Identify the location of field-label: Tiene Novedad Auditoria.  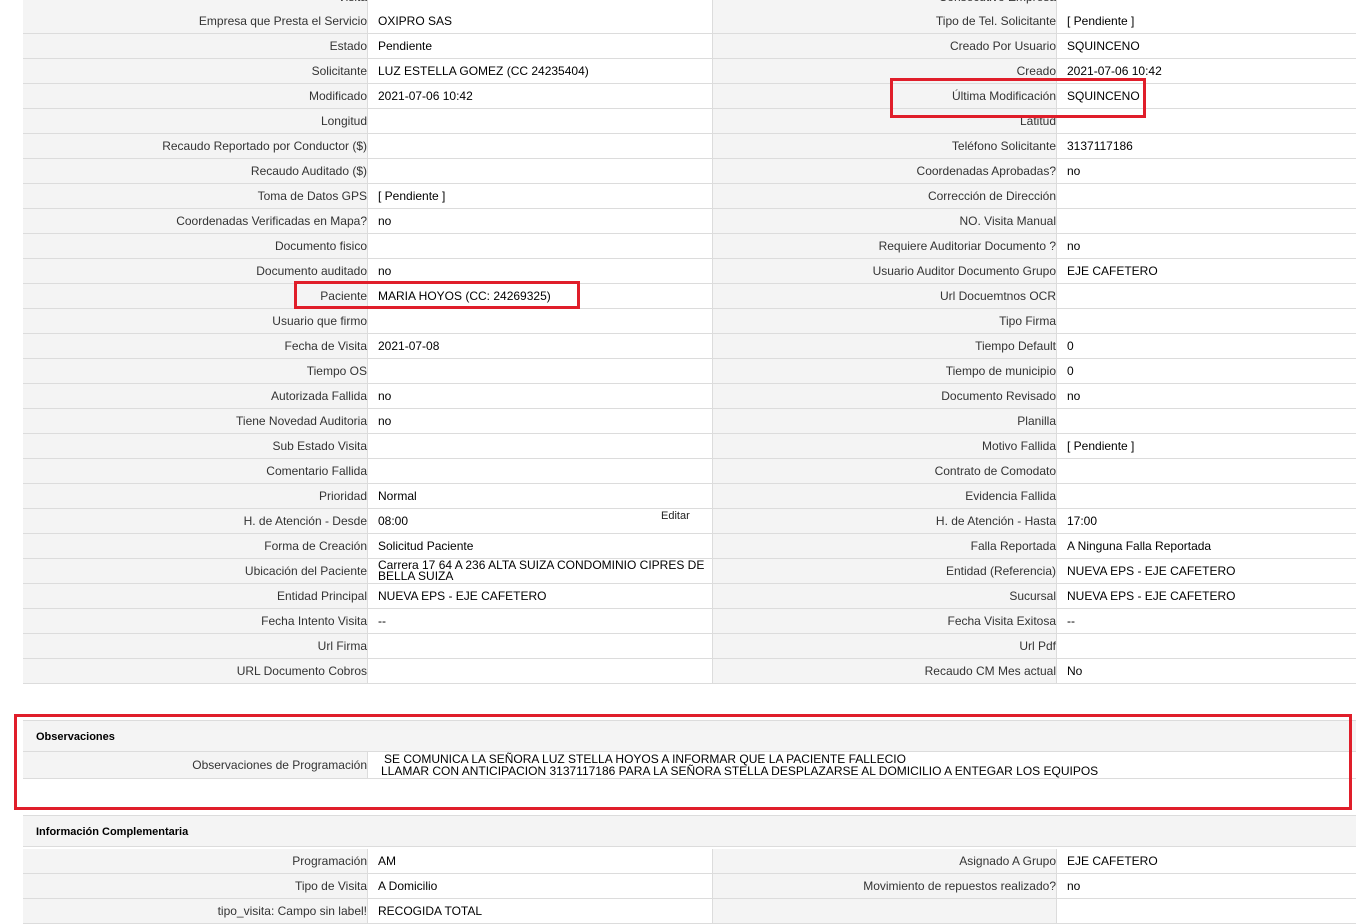
(195, 421).